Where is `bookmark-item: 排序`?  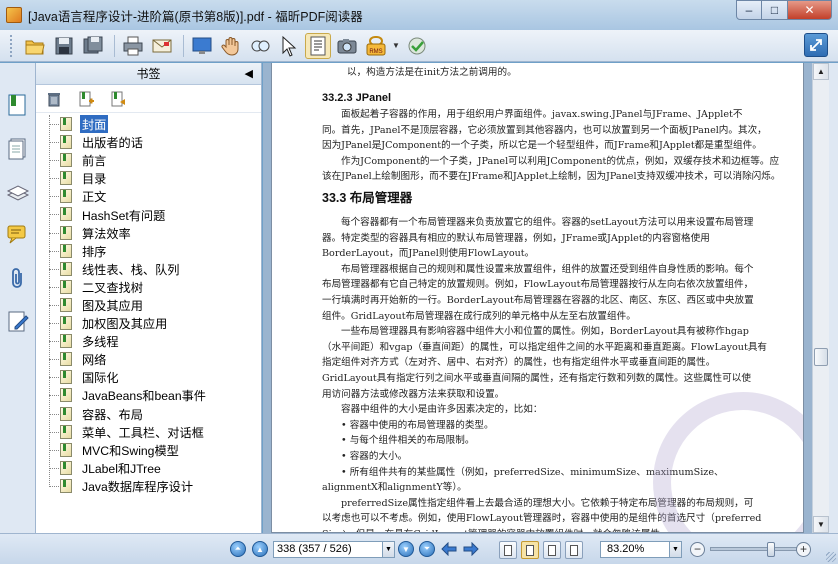
bookmark-item: 排序 is located at coordinates (149, 251).